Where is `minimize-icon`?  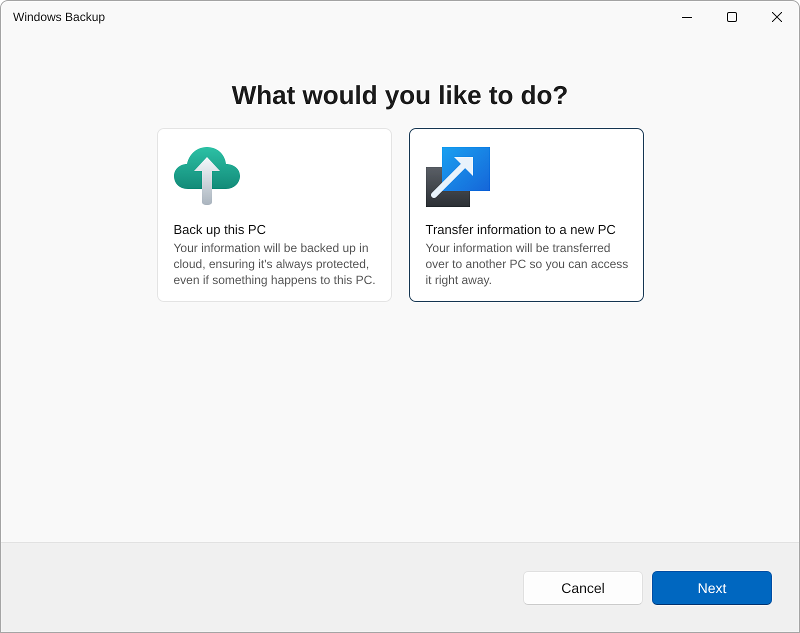
minimize-icon is located at coordinates (687, 17).